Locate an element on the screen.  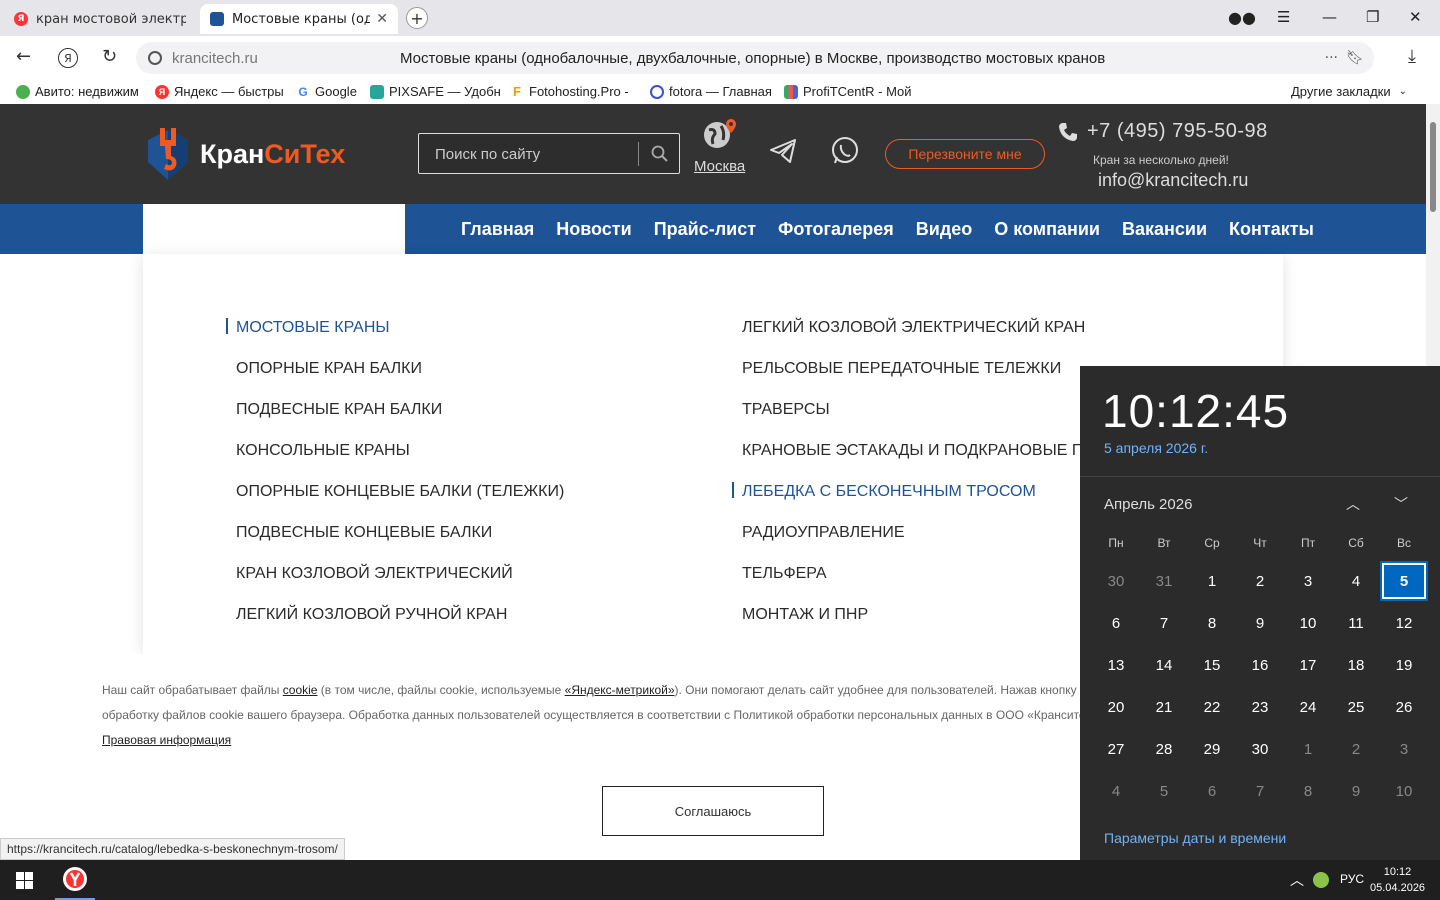
calendar-month: Апрель 2026 is located at coordinates (1148, 504).